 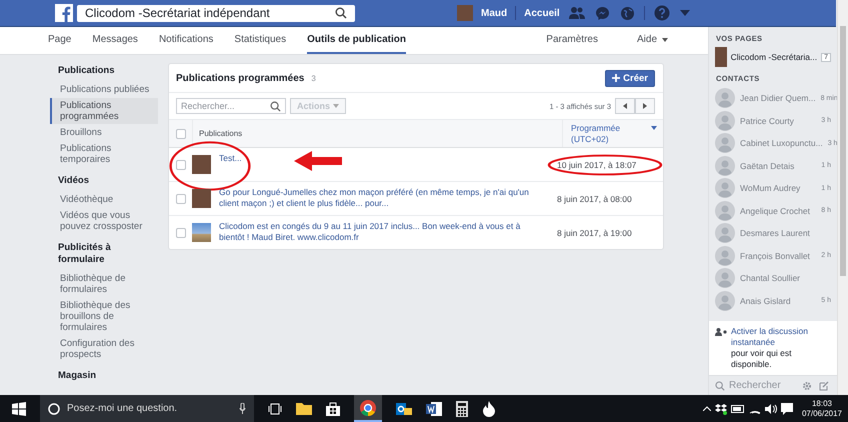 What do you see at coordinates (773, 233) in the screenshot?
I see `contact-item: Desmares Laurent` at bounding box center [773, 233].